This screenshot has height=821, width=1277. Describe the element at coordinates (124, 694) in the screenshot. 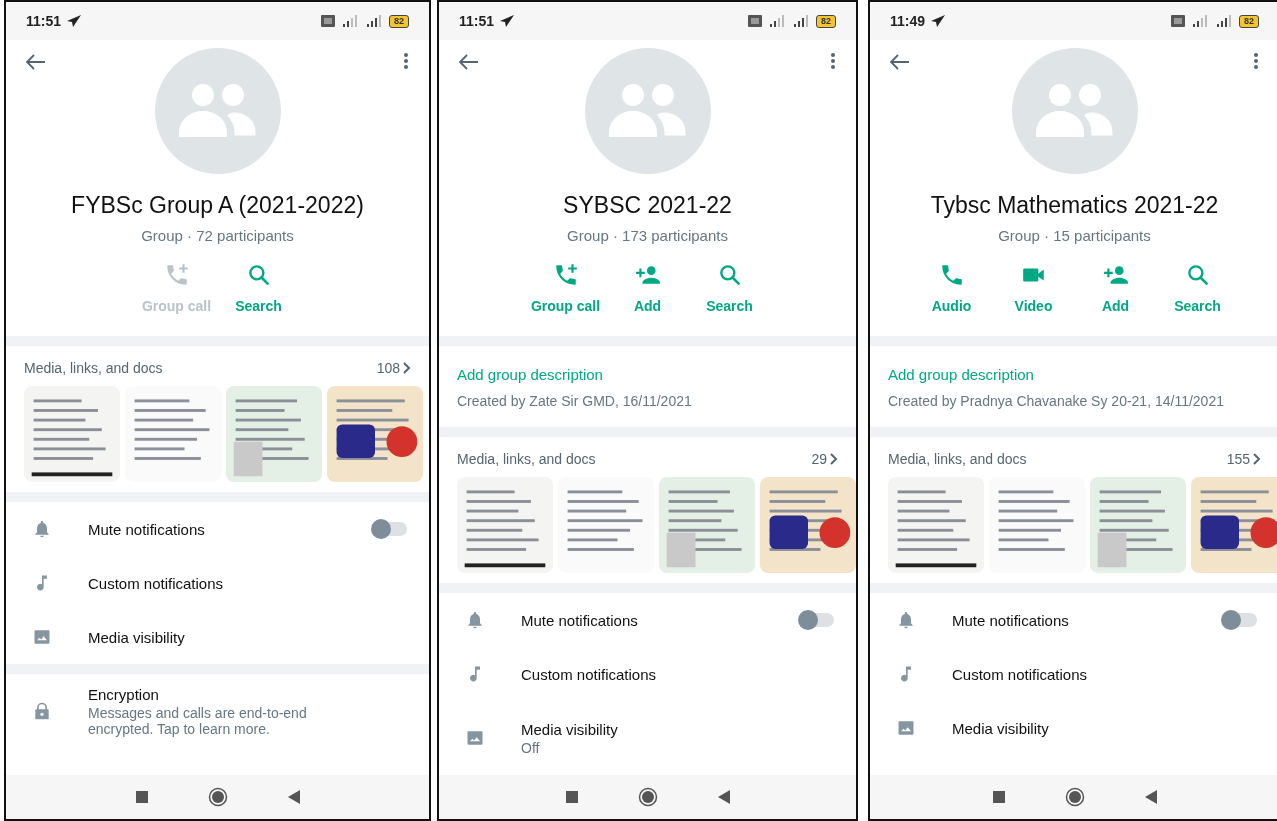

I see `setting-label: Encryption` at that location.